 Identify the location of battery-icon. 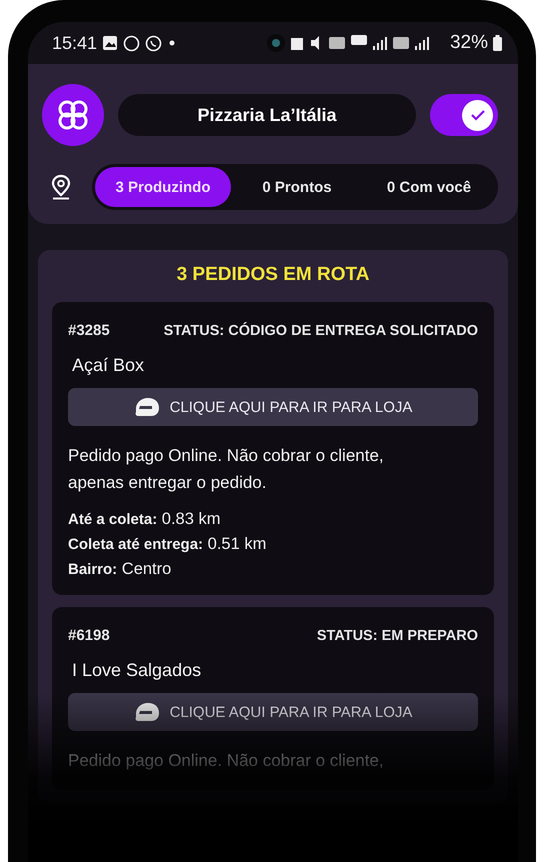
(497, 43).